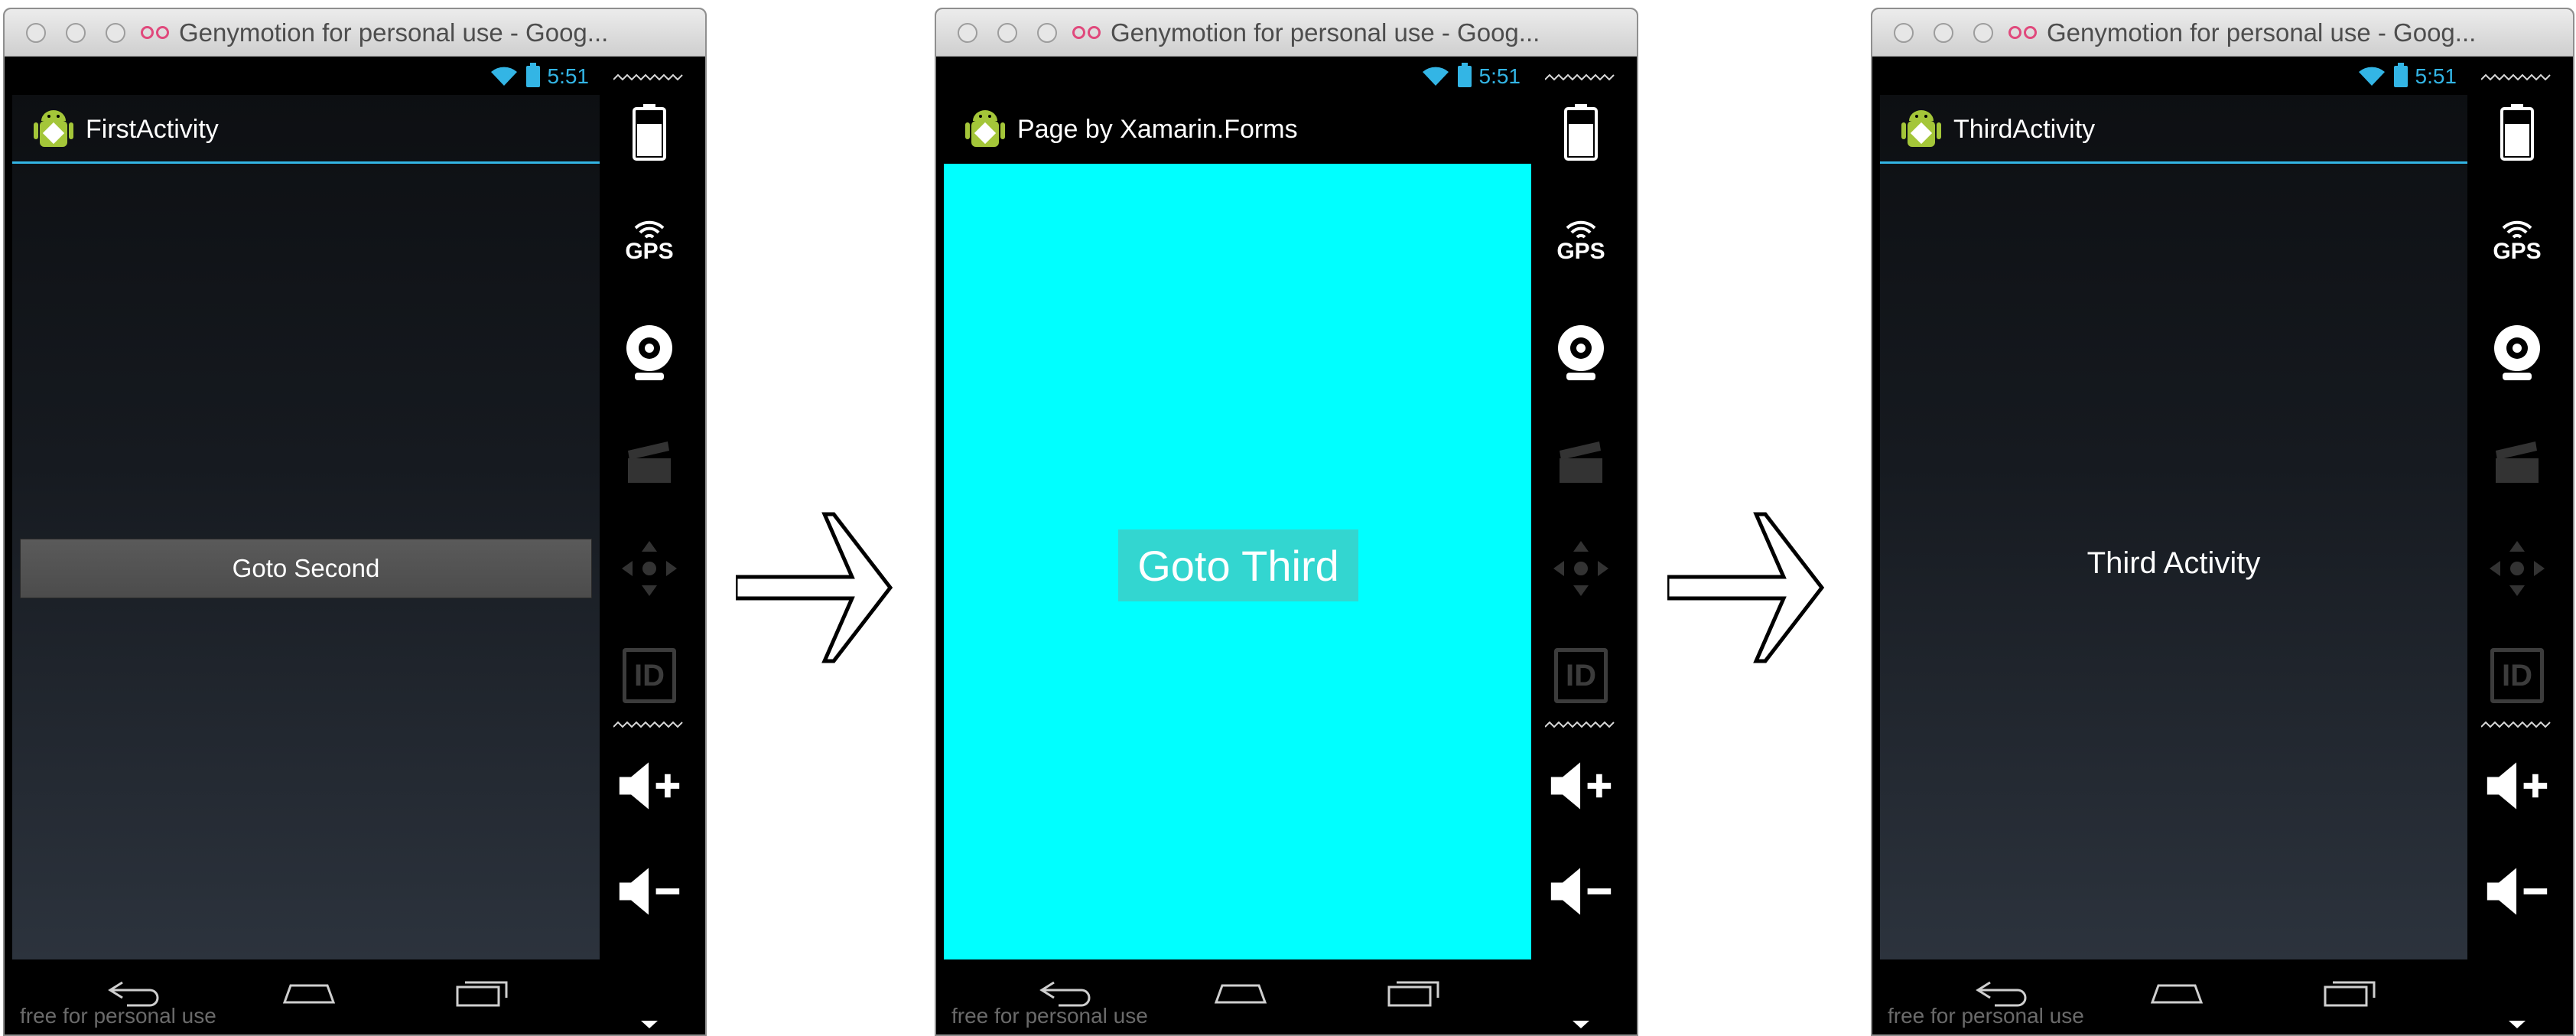 Image resolution: width=2576 pixels, height=1036 pixels. What do you see at coordinates (1238, 565) in the screenshot?
I see `goto-third-button: Goto Third` at bounding box center [1238, 565].